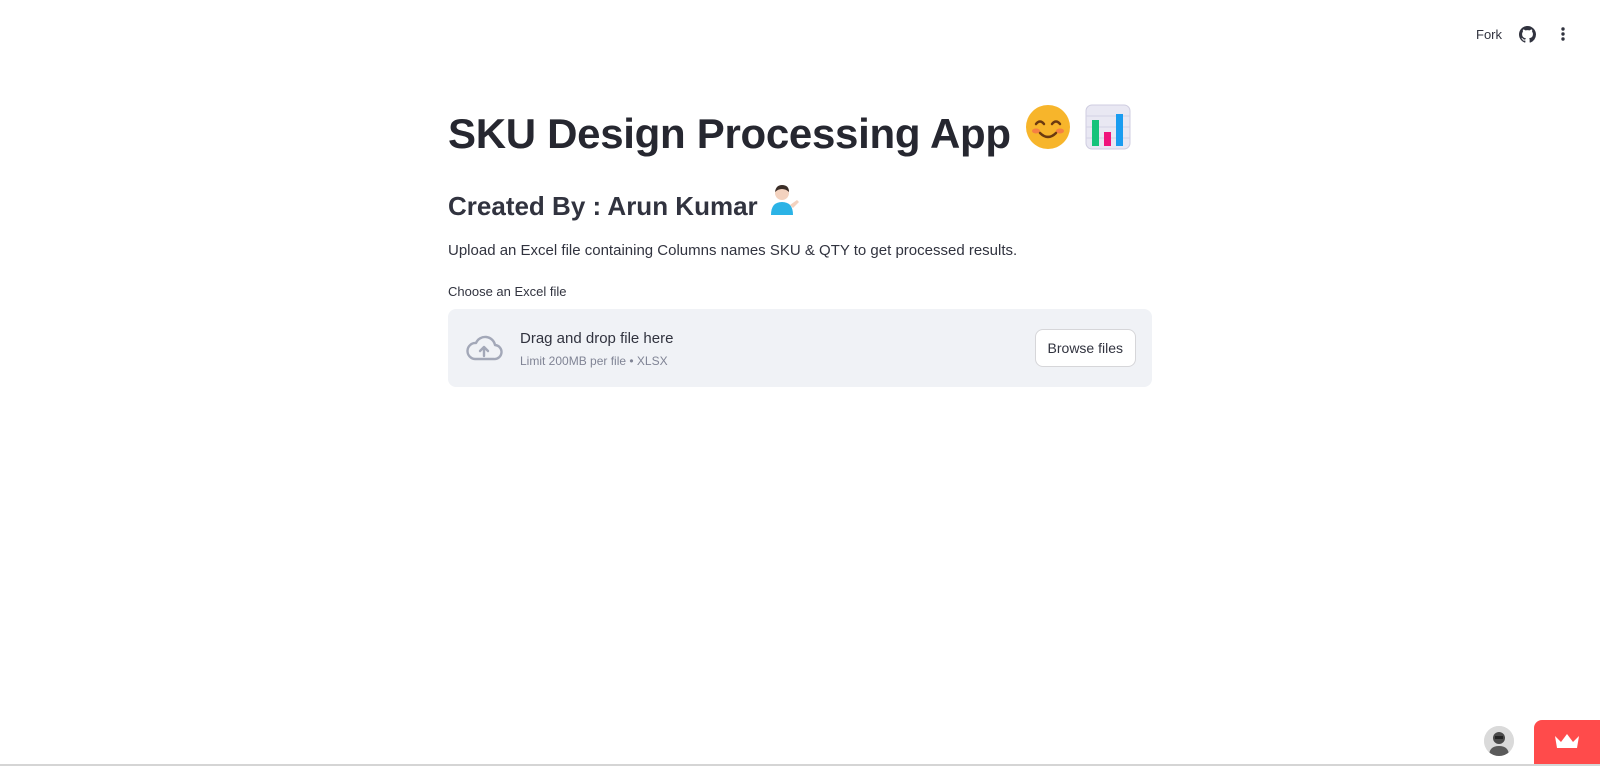 This screenshot has height=766, width=1600. Describe the element at coordinates (484, 348) in the screenshot. I see `cloud-upload-icon` at that location.